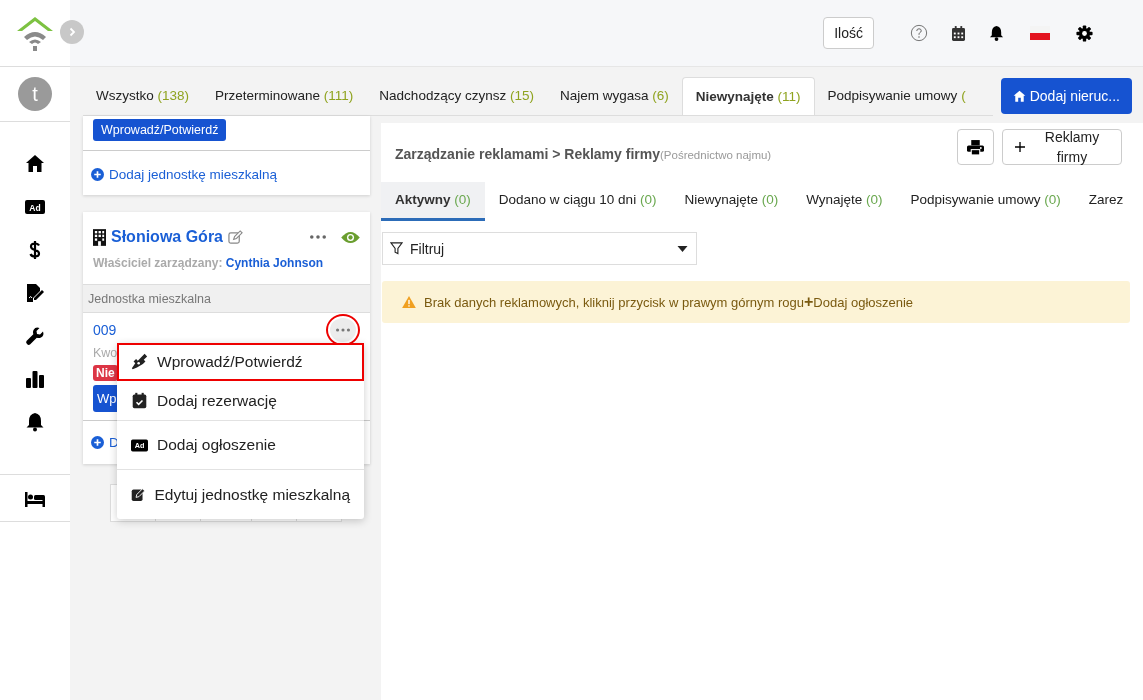 The image size is (1143, 700). I want to click on pen-icon, so click(139, 361).